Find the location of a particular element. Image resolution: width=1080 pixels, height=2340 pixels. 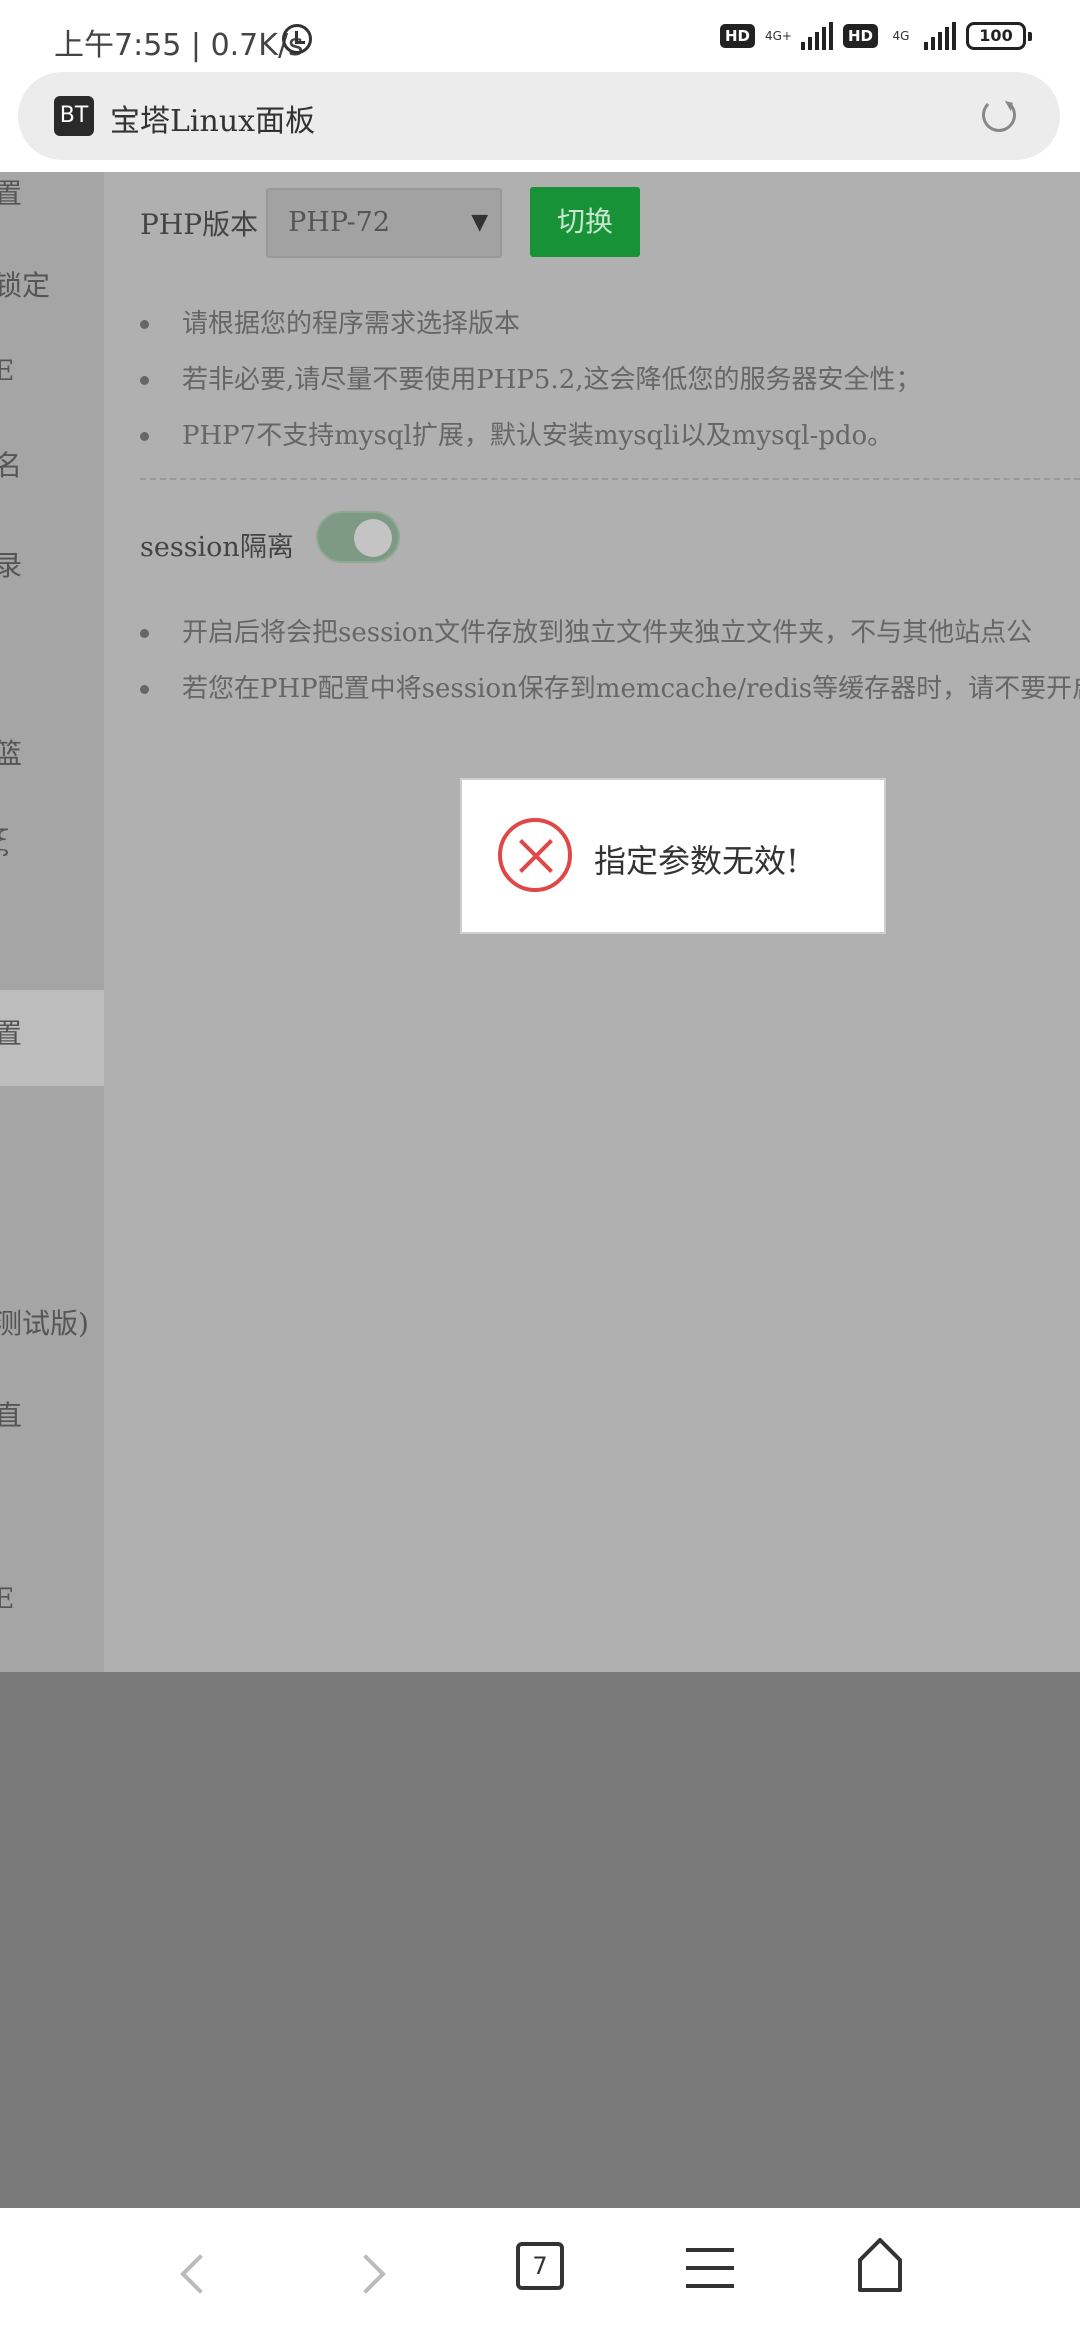

network-type-2: 4G is located at coordinates (901, 36).